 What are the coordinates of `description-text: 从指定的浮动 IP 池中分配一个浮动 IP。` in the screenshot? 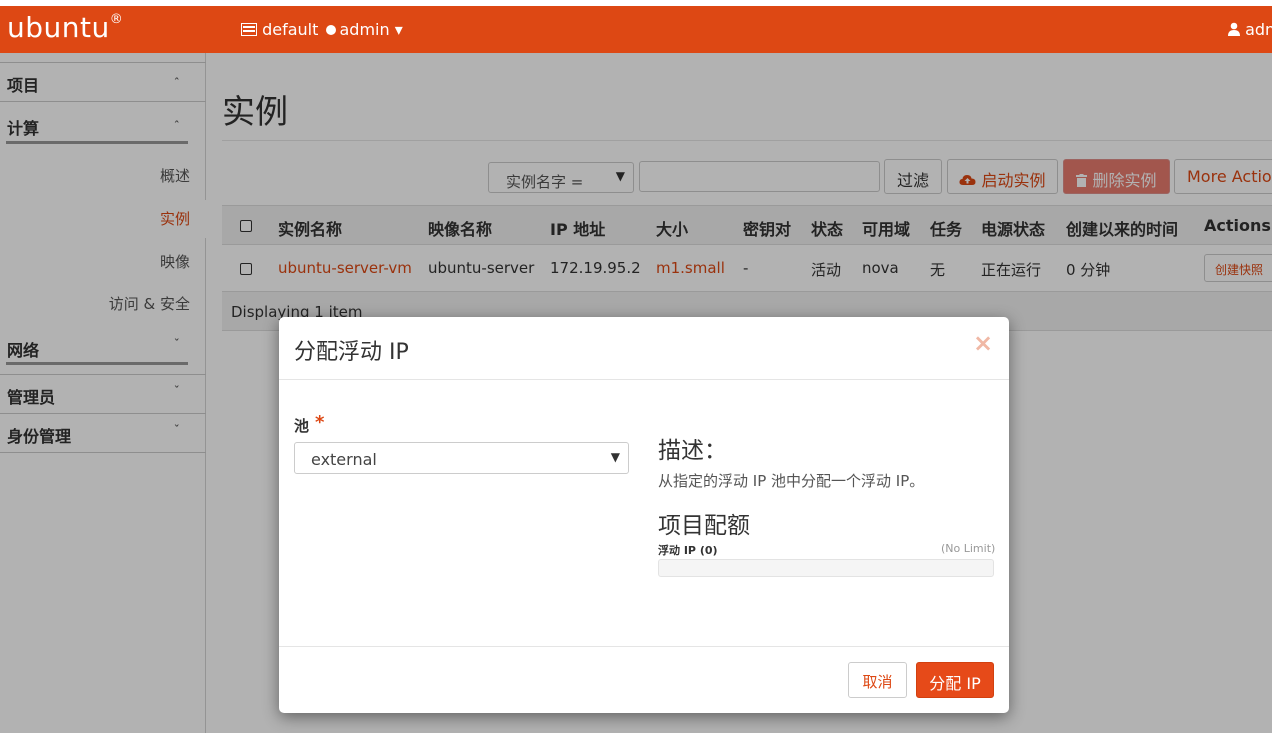 It's located at (791, 481).